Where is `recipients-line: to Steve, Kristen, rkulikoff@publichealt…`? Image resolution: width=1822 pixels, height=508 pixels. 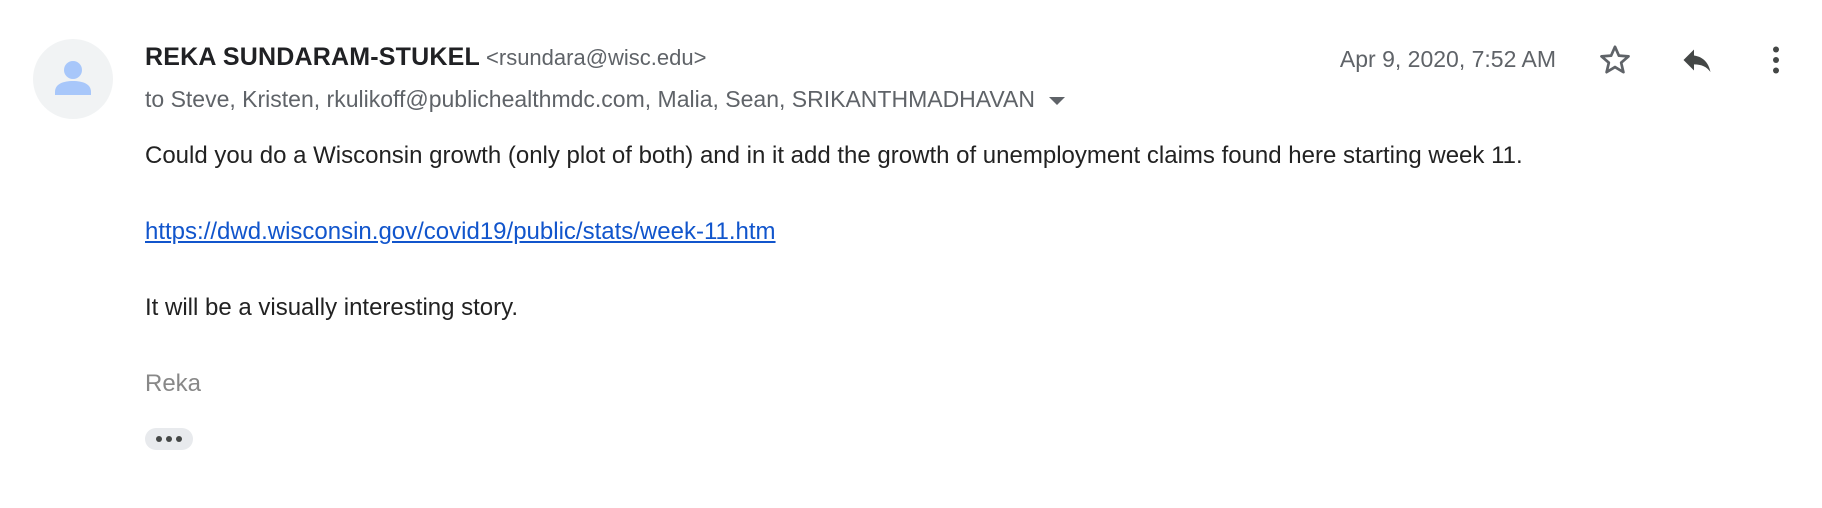
recipients-line: to Steve, Kristen, rkulikoff@publichealt… is located at coordinates (605, 99).